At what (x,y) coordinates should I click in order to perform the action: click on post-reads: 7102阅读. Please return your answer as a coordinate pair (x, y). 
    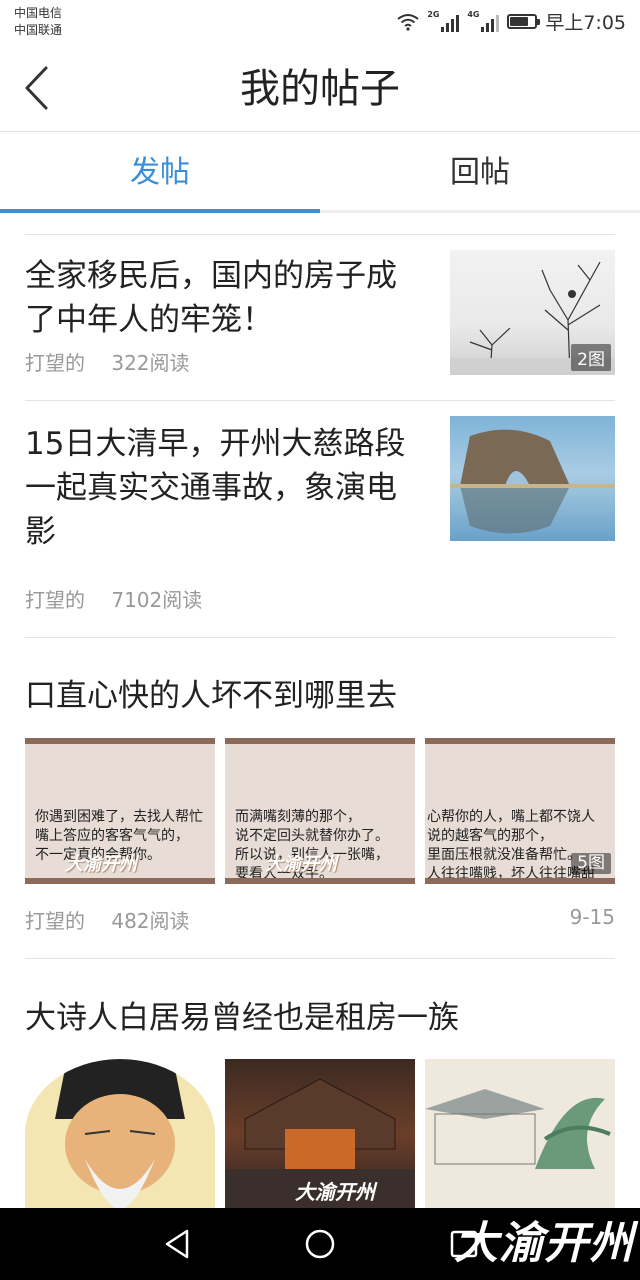
    Looking at the image, I should click on (157, 600).